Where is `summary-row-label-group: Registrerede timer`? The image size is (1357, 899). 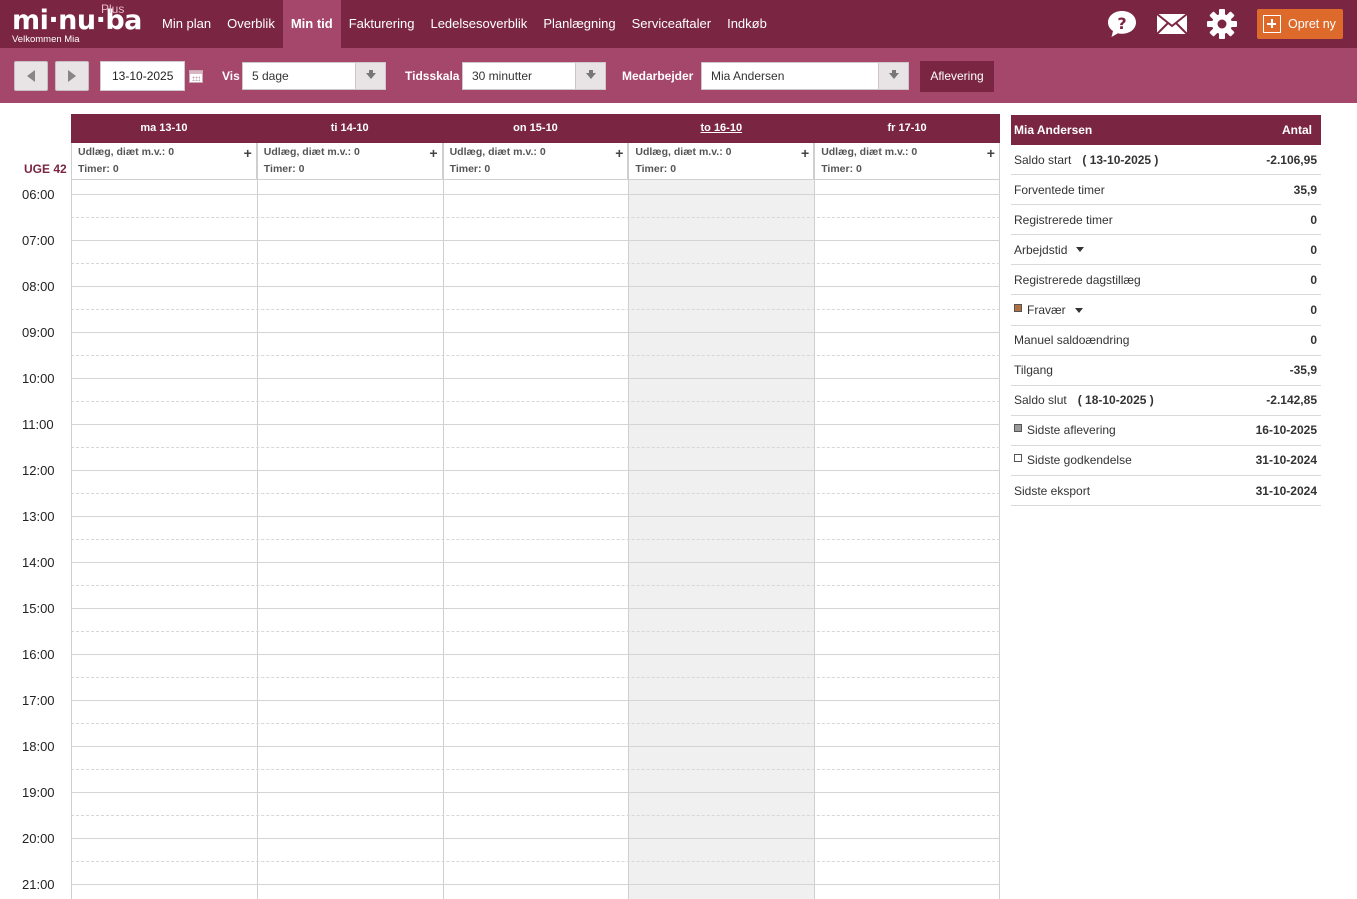 summary-row-label-group: Registrerede timer is located at coordinates (1063, 220).